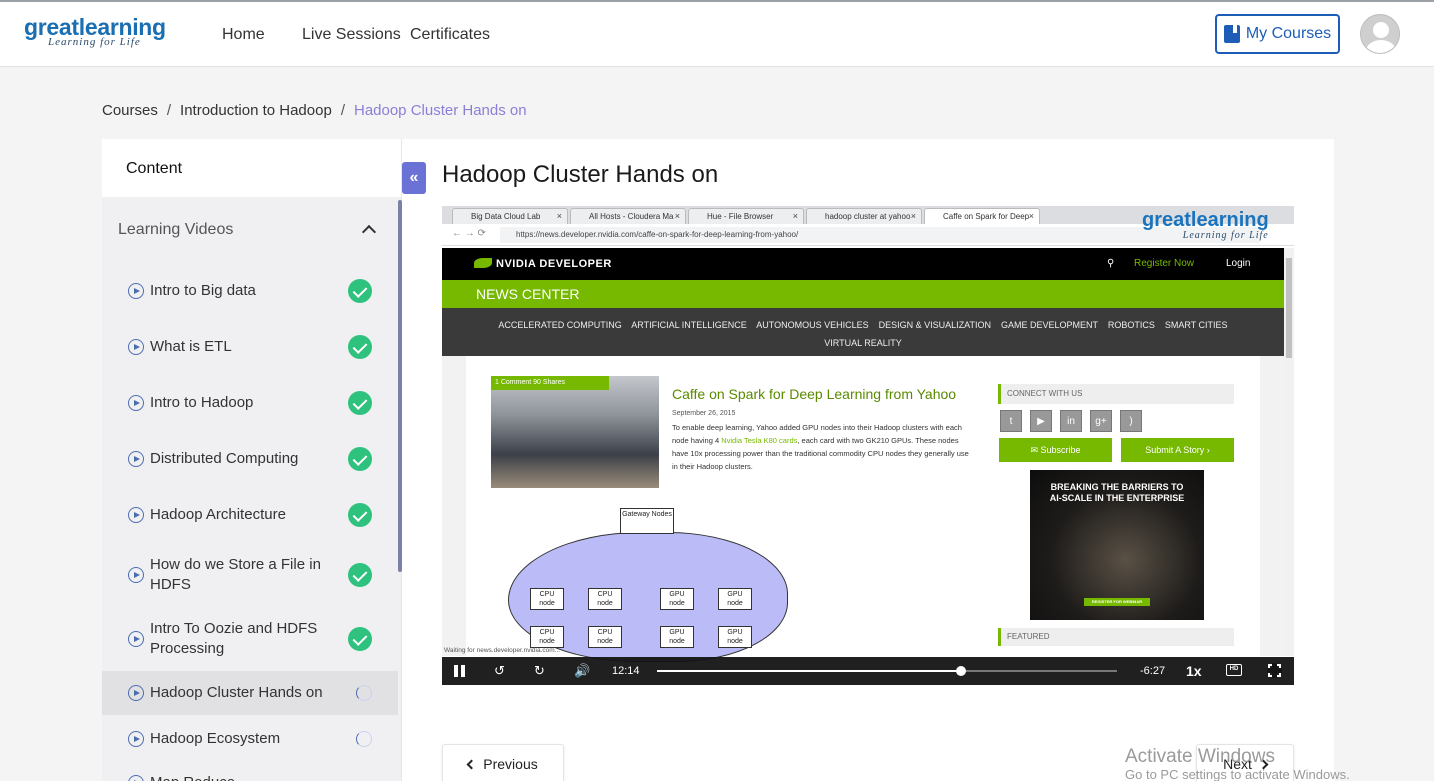 The image size is (1434, 781). What do you see at coordinates (746, 216) in the screenshot?
I see `browser-tab: Hue - File Browser ×` at bounding box center [746, 216].